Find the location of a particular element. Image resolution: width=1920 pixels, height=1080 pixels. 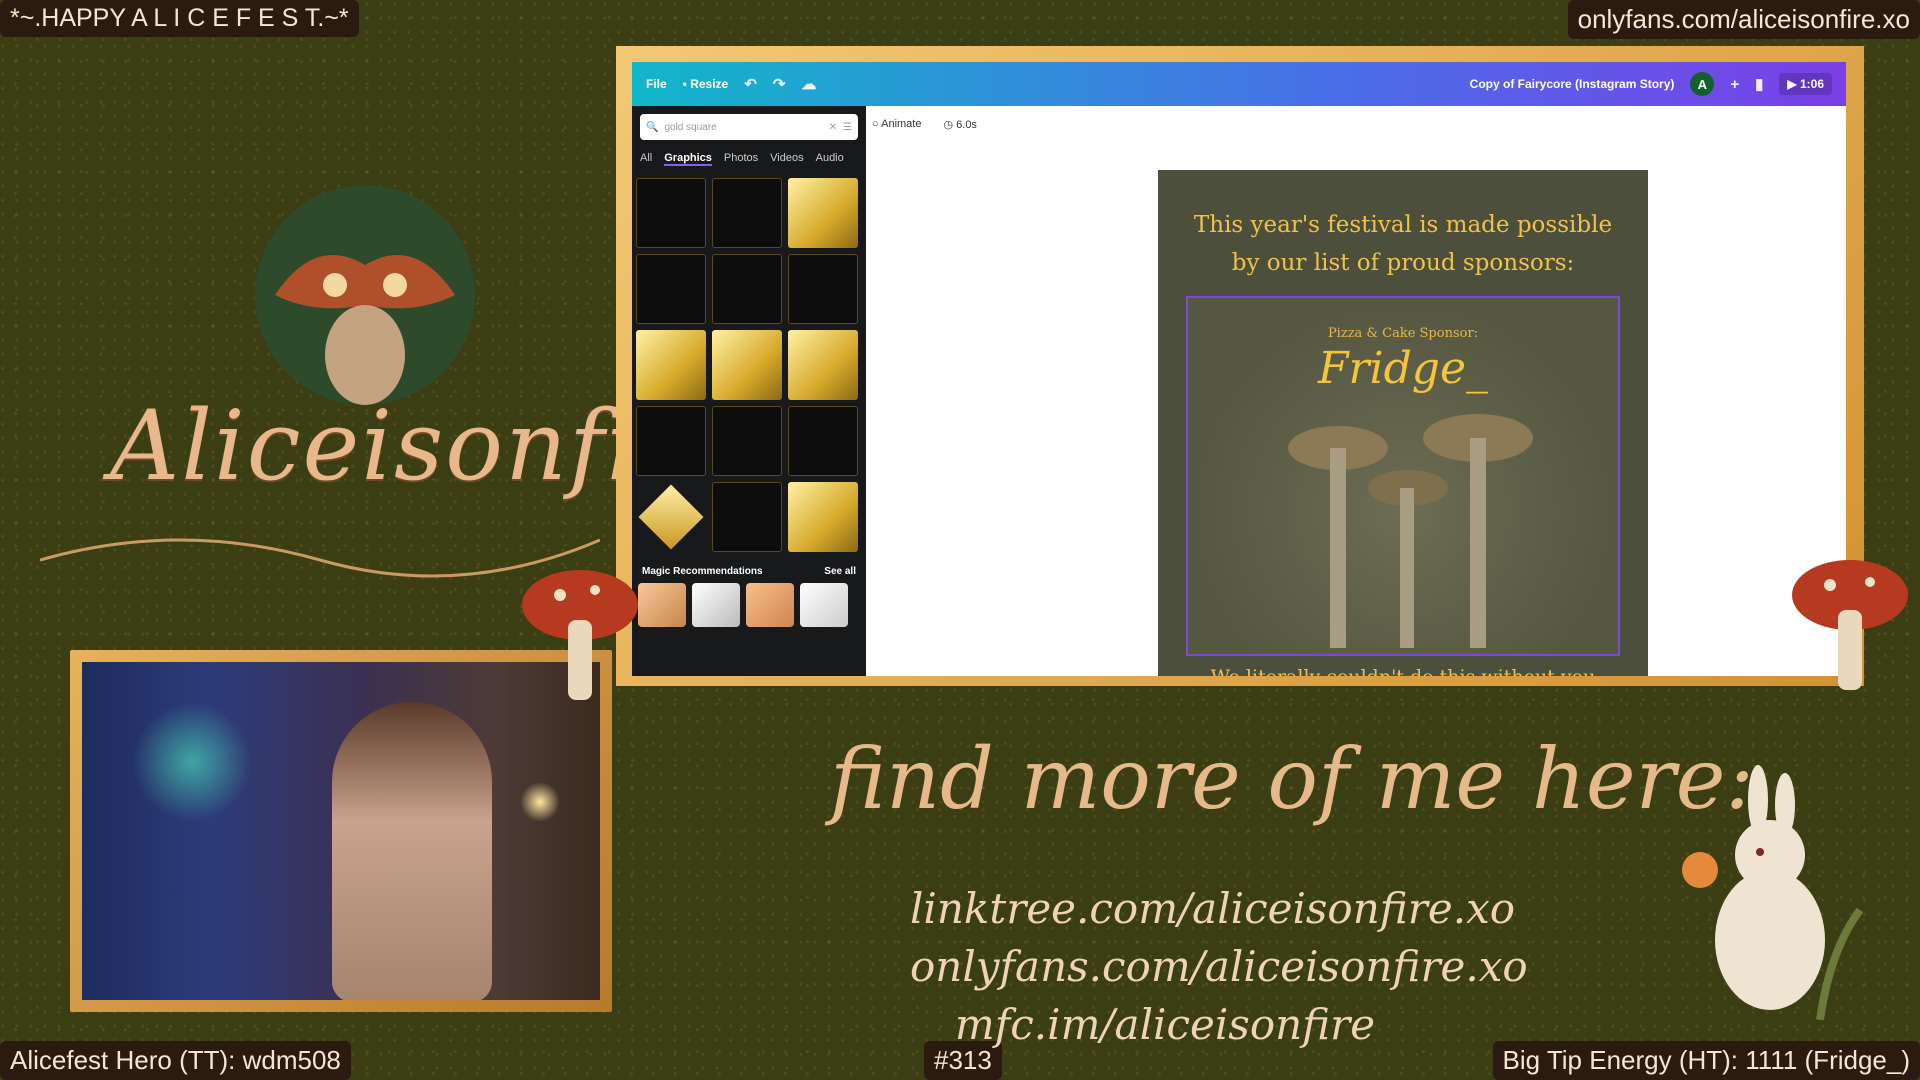

duration-button: ◷ 6.0s is located at coordinates (959, 124).